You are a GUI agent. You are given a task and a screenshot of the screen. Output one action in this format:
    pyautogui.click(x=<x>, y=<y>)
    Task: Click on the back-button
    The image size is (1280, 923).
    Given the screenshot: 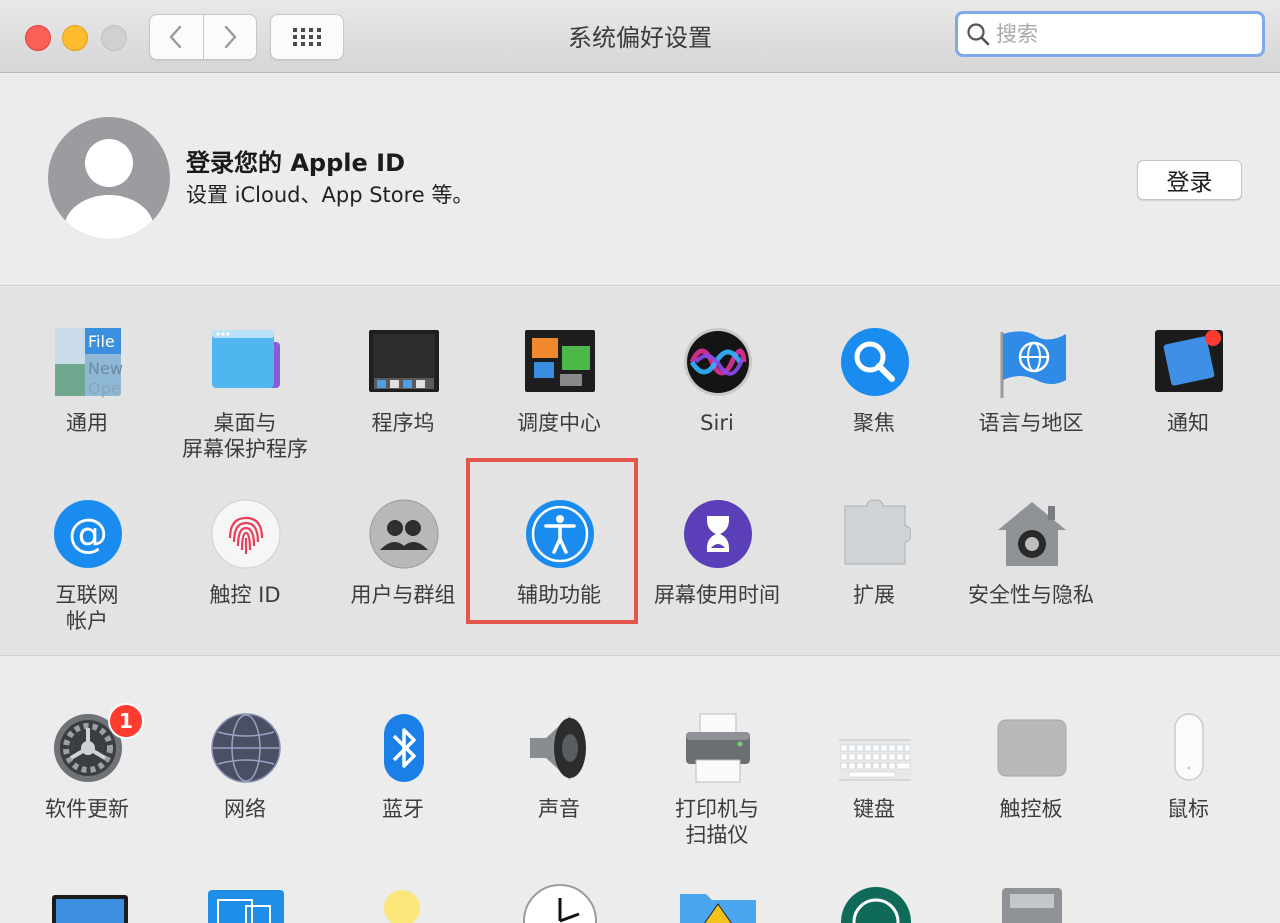 What is the action you would take?
    pyautogui.click(x=176, y=37)
    